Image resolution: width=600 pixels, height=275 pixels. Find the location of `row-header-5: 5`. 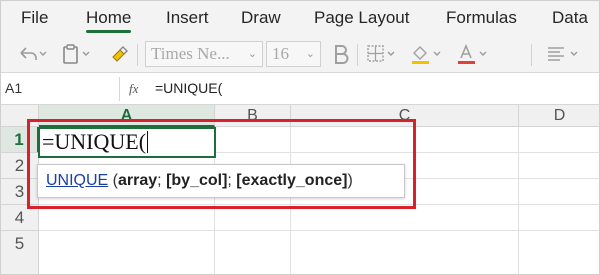

row-header-5: 5 is located at coordinates (20, 252).